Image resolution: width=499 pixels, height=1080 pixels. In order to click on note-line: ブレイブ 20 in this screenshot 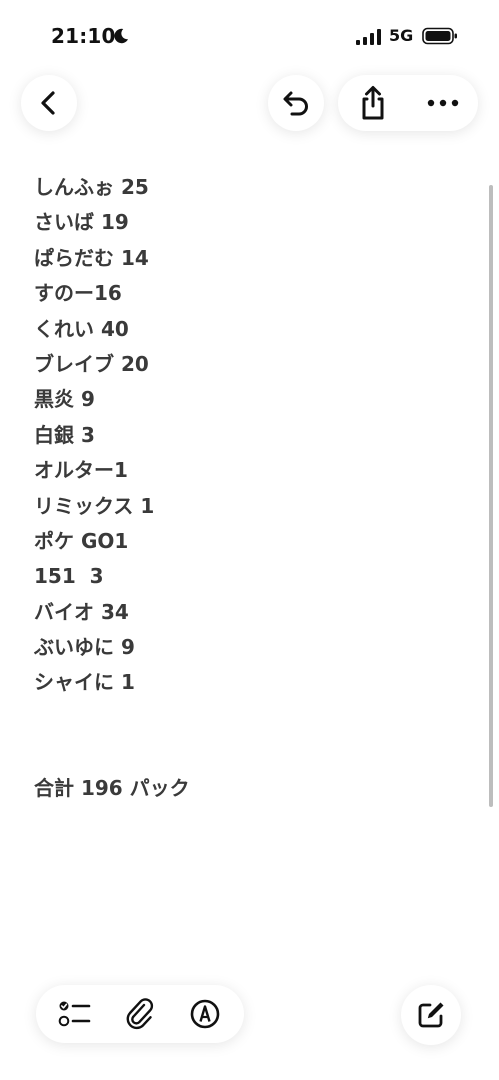, I will do `click(91, 363)`.